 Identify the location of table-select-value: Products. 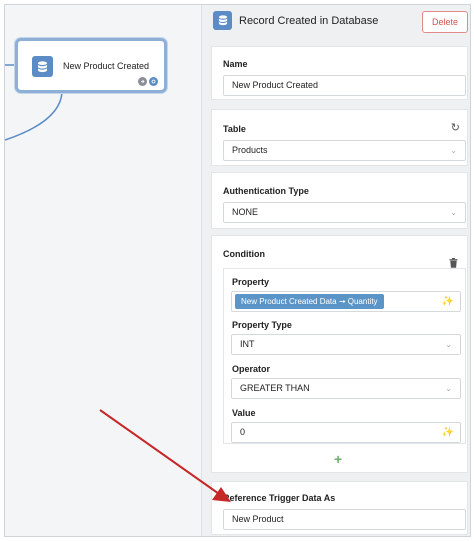
(250, 150).